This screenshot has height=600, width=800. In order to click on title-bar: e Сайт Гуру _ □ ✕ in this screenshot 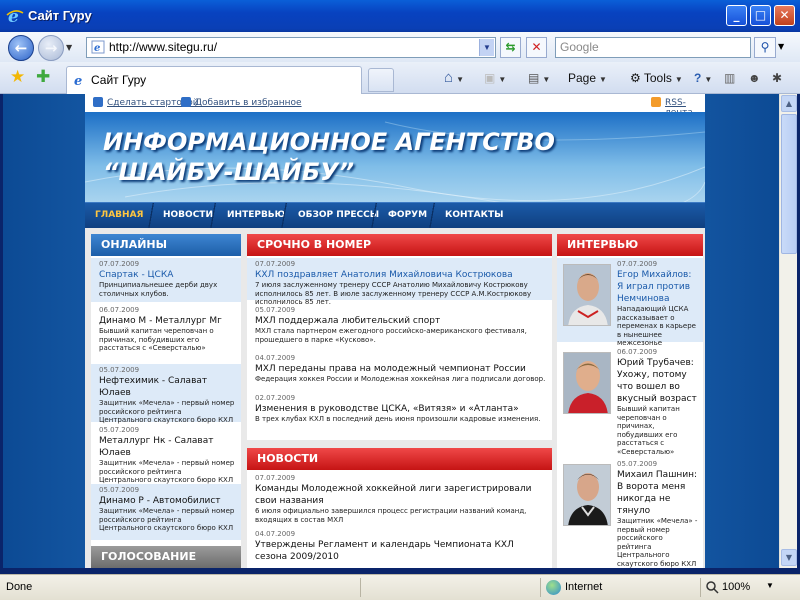, I will do `click(400, 16)`.